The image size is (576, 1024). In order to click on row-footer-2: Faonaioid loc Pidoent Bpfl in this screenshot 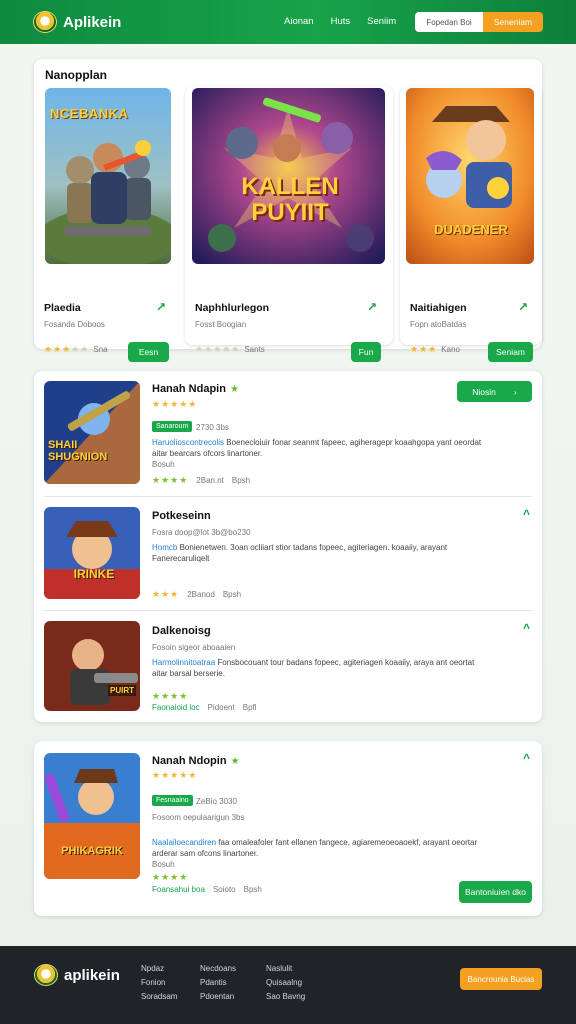, I will do `click(204, 707)`.